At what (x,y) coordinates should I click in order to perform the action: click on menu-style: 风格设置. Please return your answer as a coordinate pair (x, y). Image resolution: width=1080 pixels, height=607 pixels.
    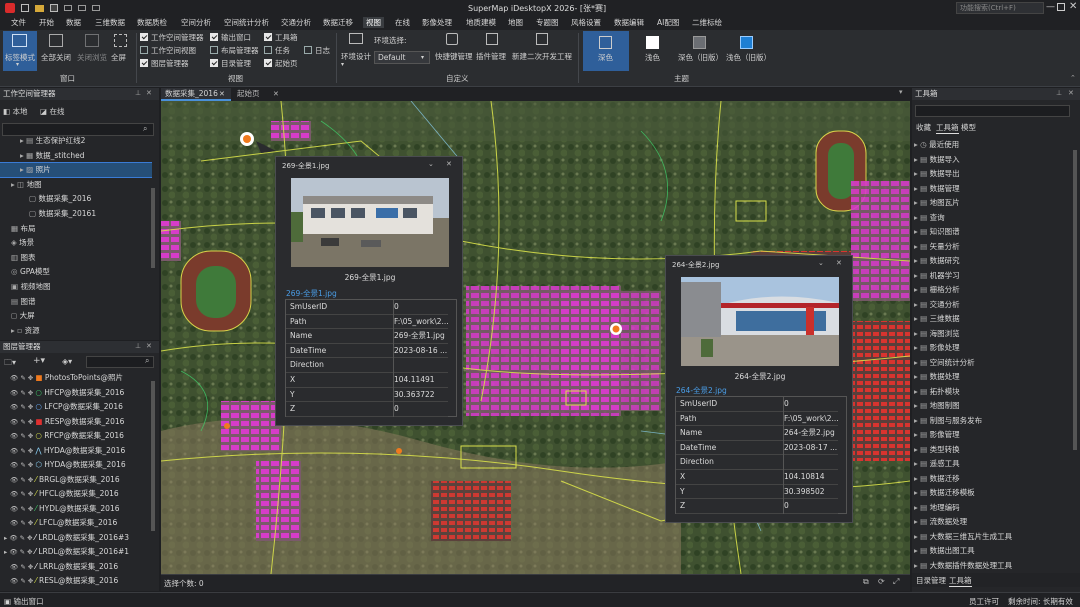
    Looking at the image, I should click on (586, 22).